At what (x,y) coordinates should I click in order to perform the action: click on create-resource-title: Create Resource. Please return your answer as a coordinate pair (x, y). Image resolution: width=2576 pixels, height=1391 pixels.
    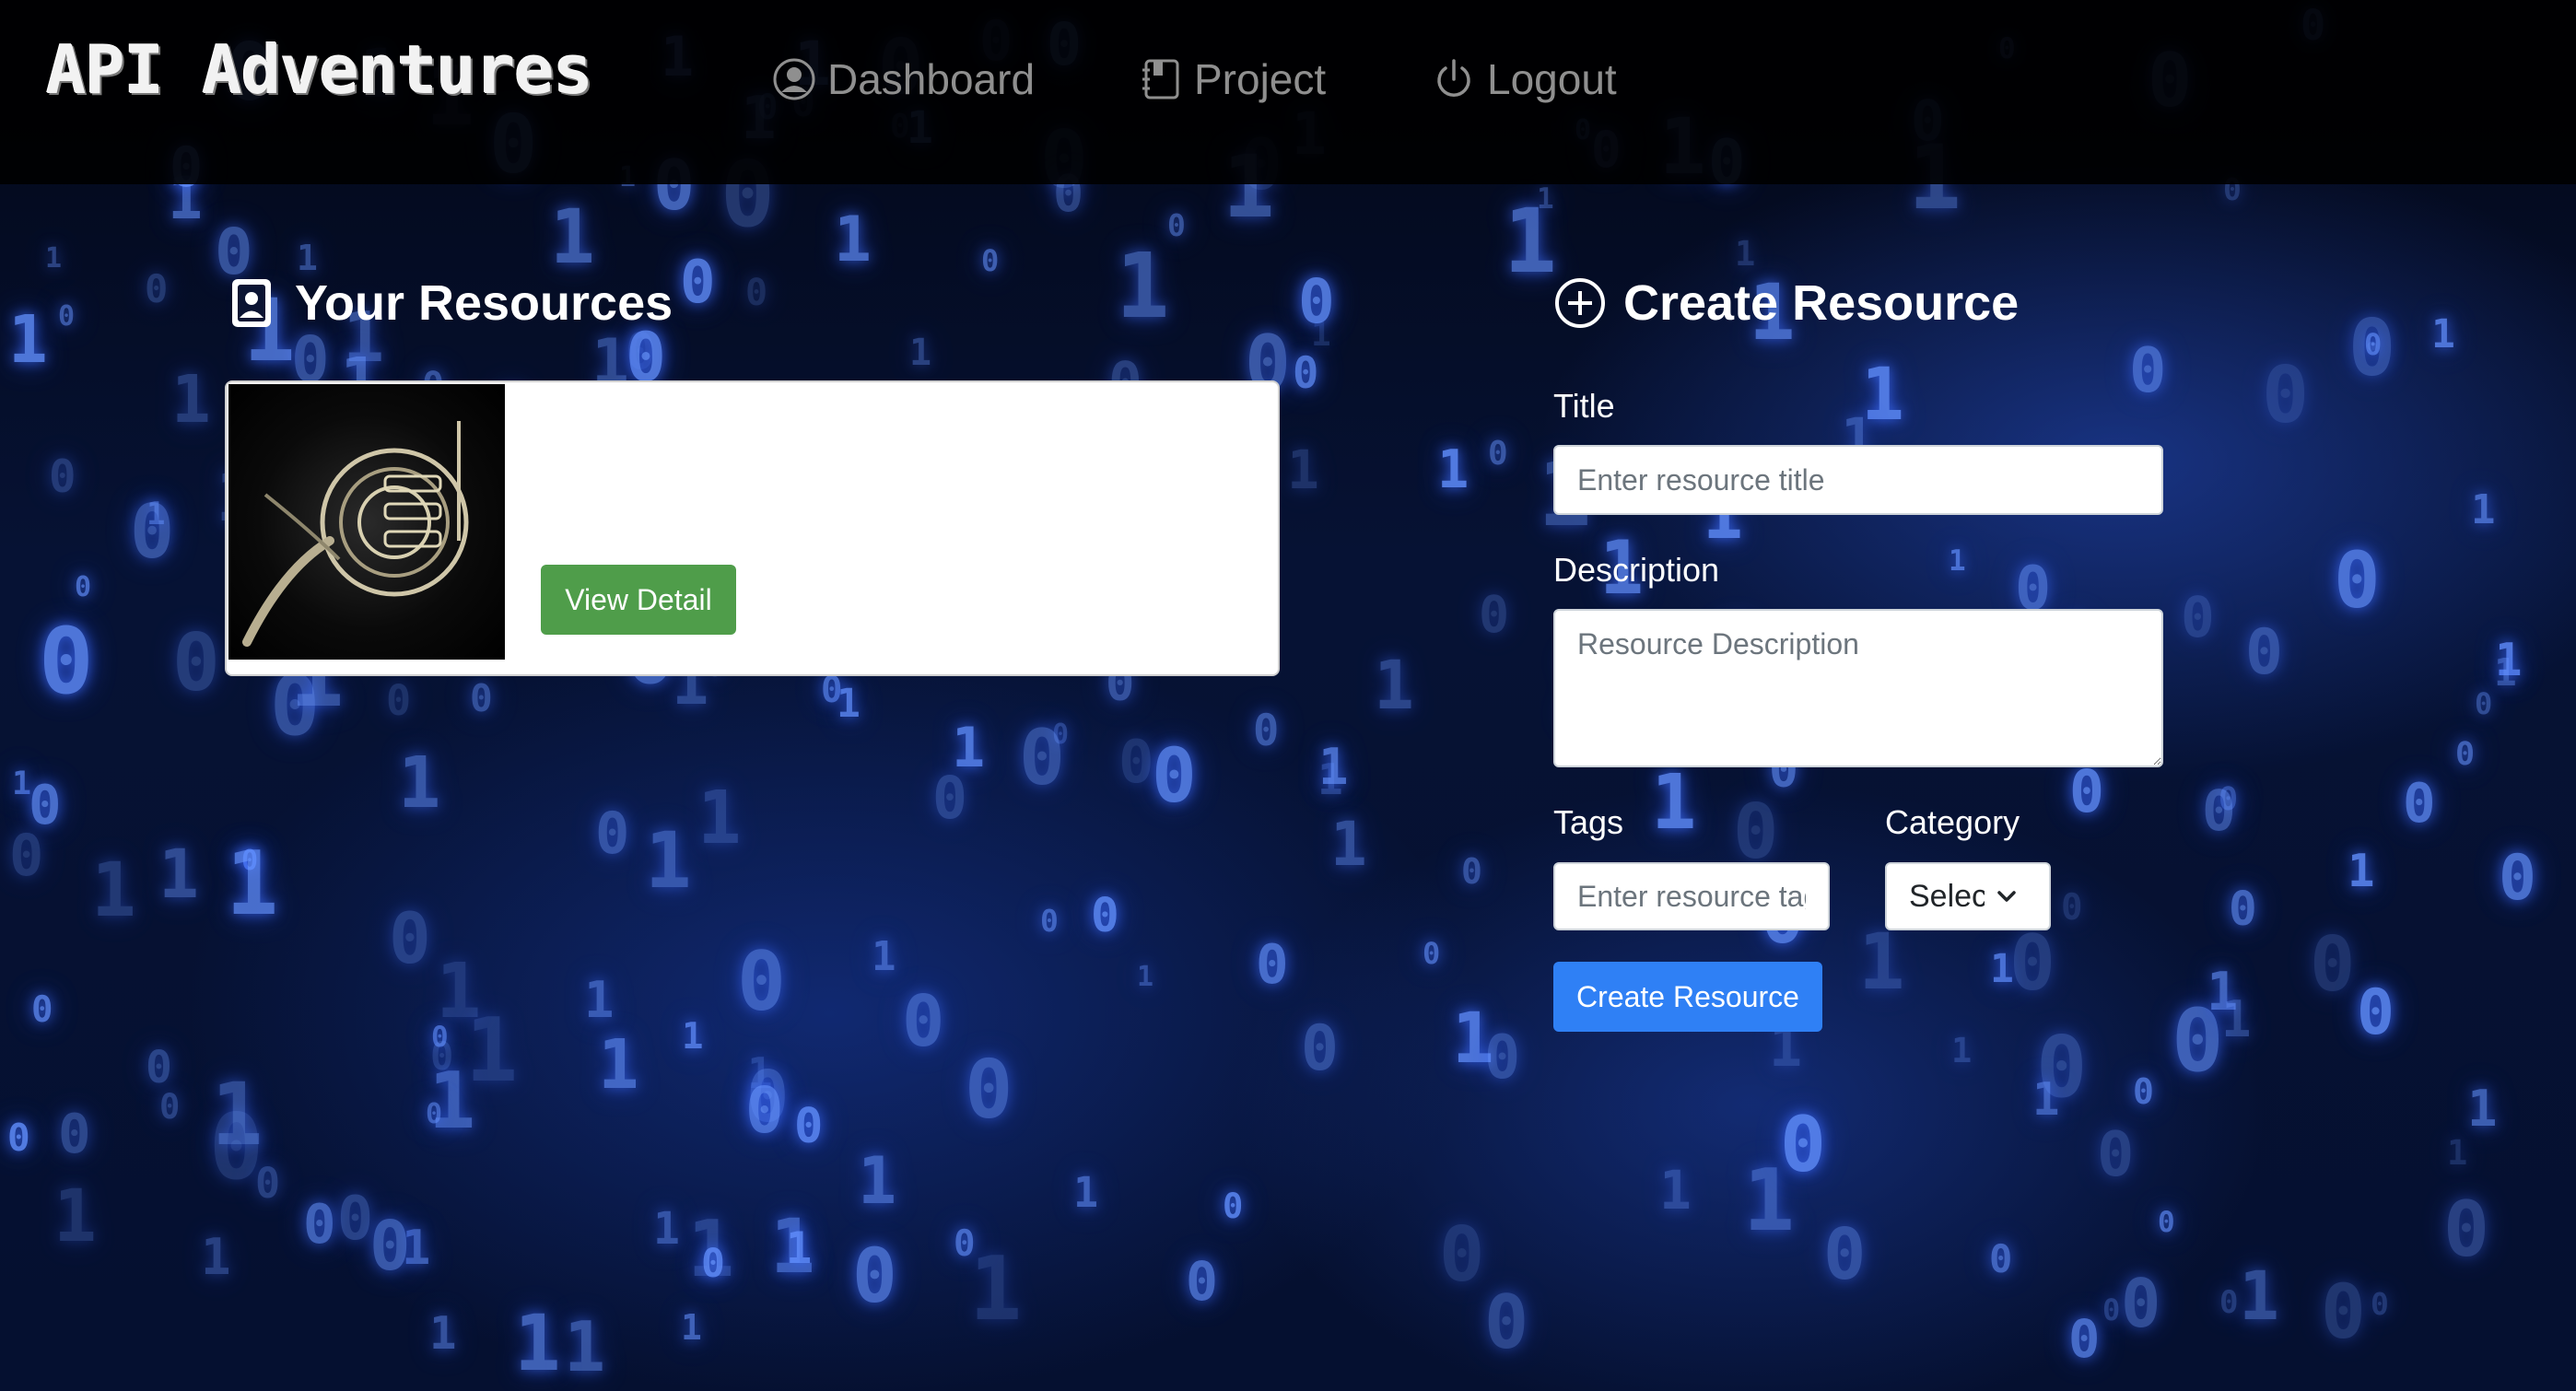
    Looking at the image, I should click on (1821, 303).